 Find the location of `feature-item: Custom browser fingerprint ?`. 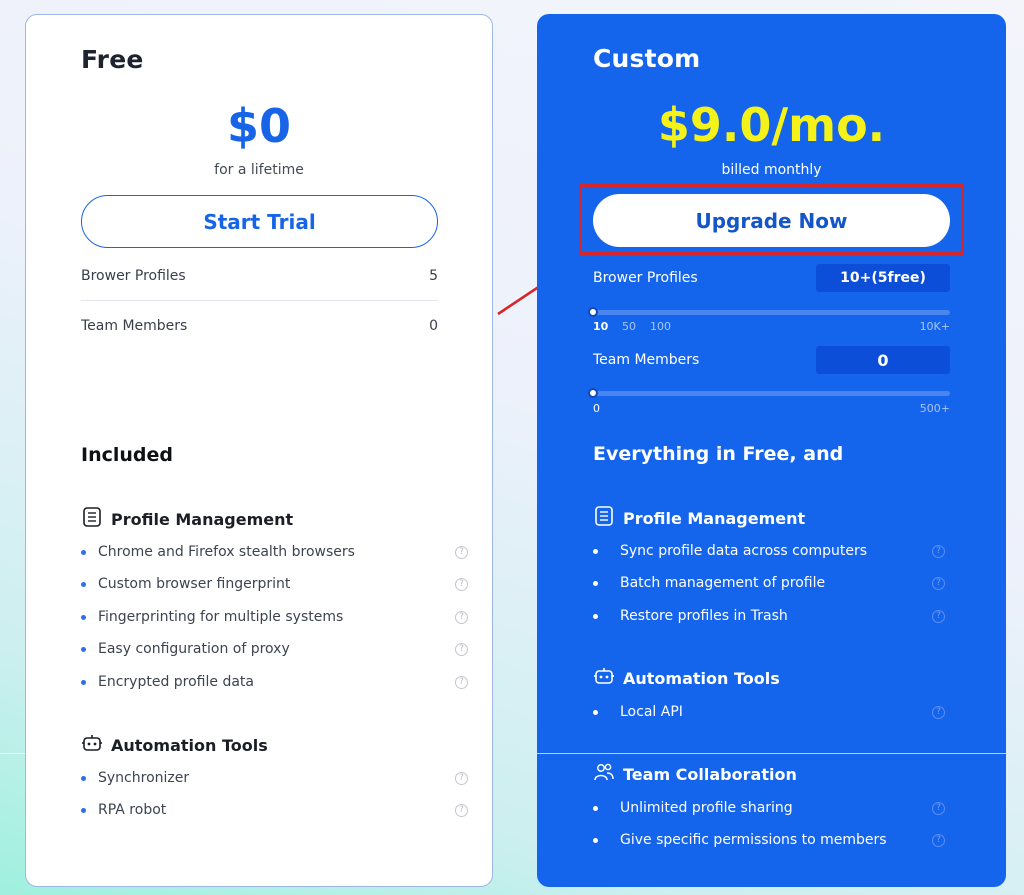

feature-item: Custom browser fingerprint ? is located at coordinates (274, 584).